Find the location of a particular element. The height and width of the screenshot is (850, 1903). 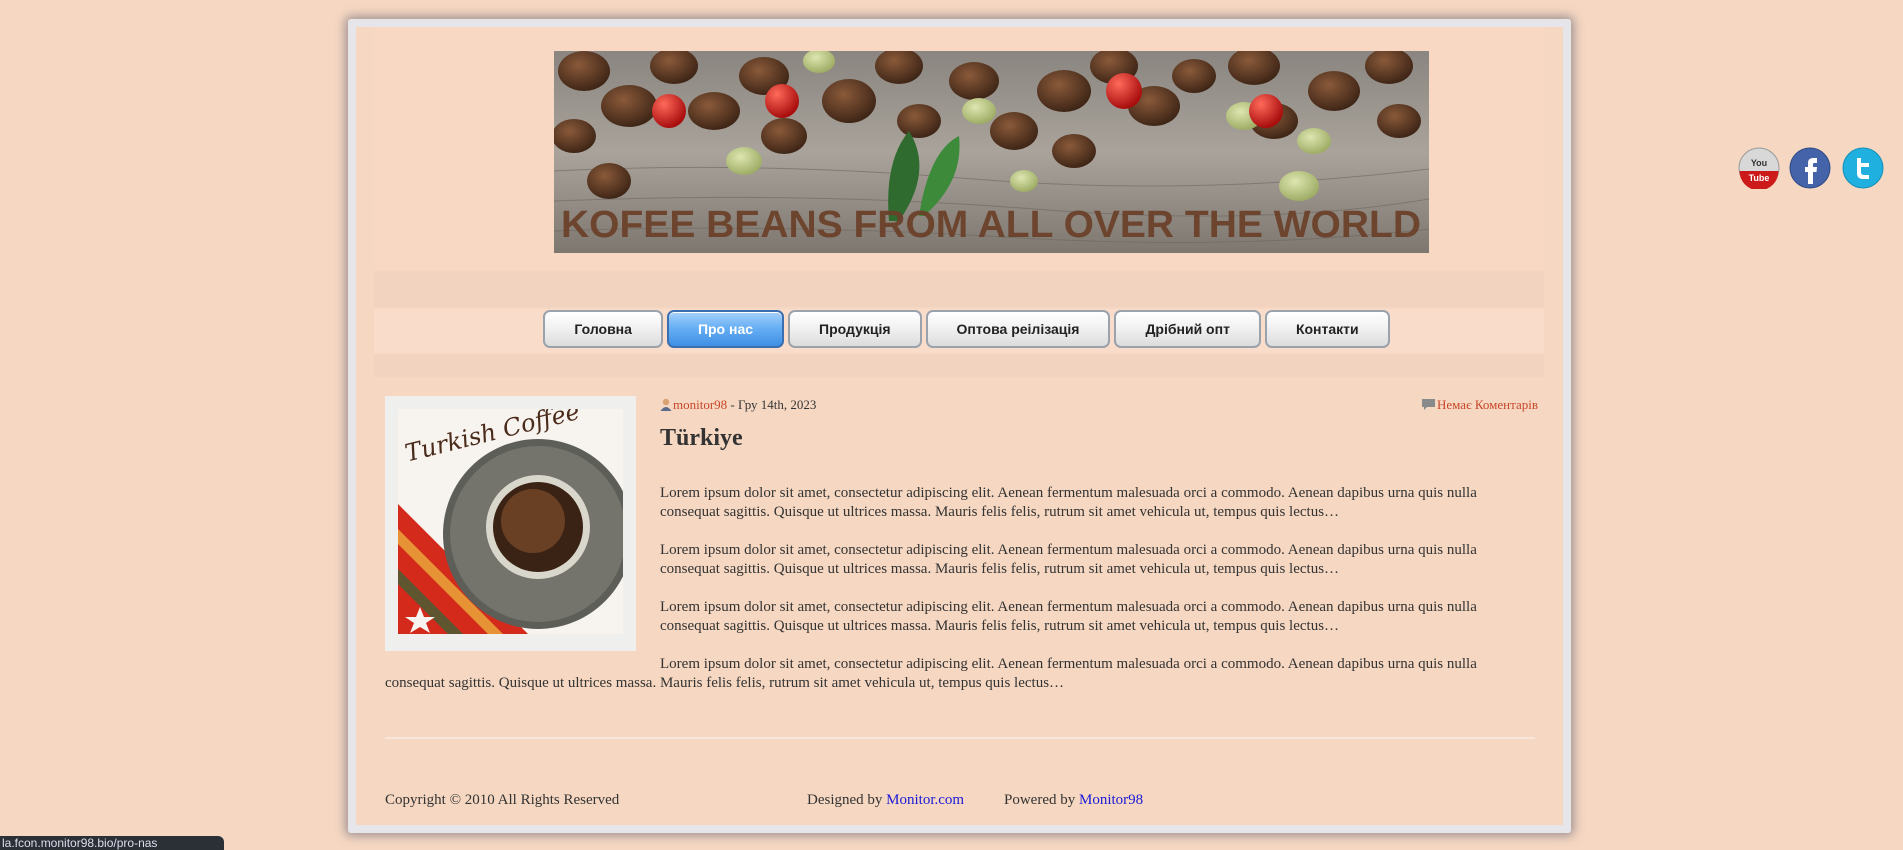

header-banner: KOFEE BEANS FROM ALL OVER THE WORLD is located at coordinates (991, 152).